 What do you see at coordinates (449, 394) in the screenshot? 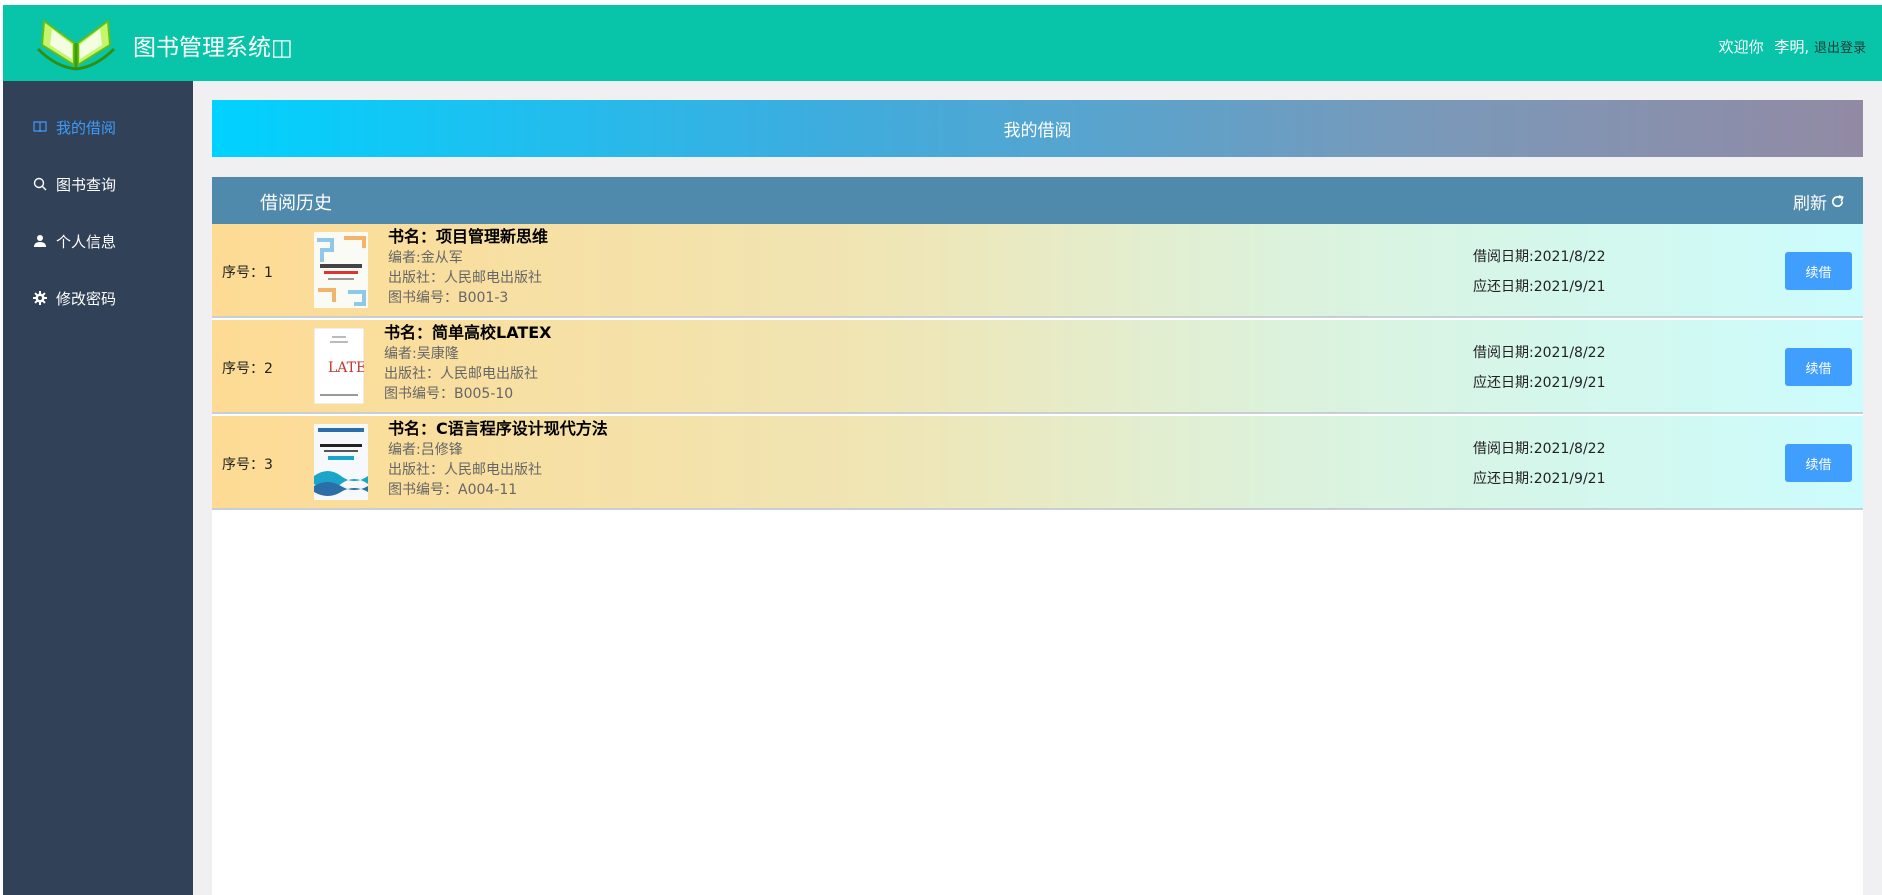
I see `book-id: 图书编号：B005-10` at bounding box center [449, 394].